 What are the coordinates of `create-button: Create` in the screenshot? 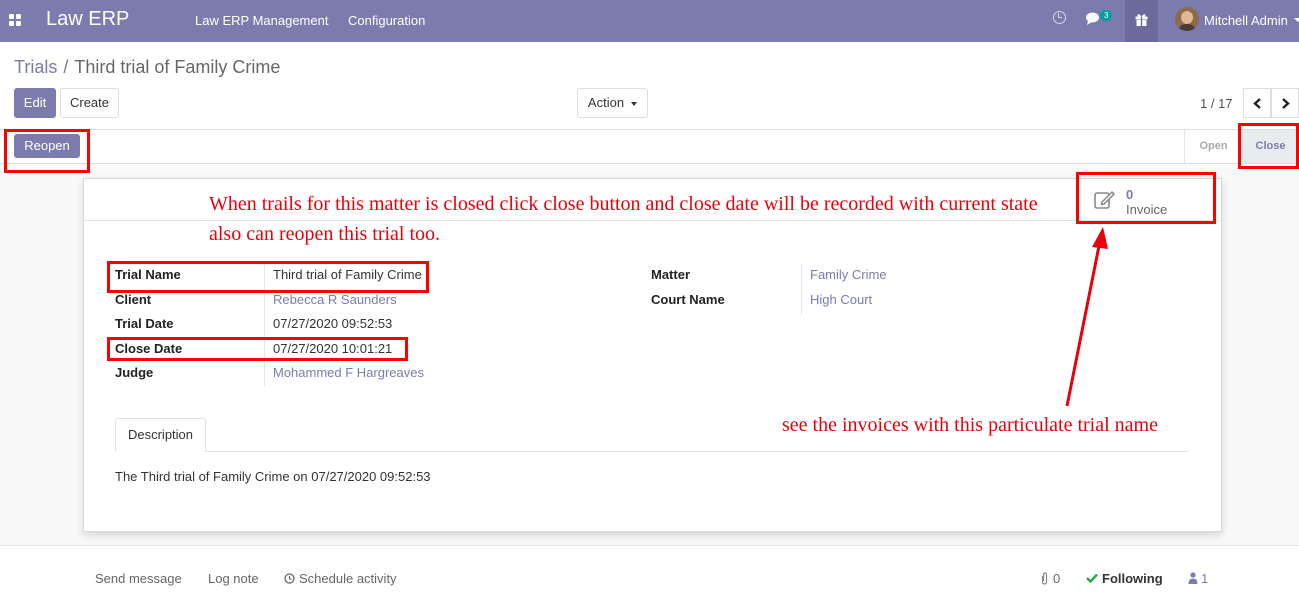 It's located at (89, 103).